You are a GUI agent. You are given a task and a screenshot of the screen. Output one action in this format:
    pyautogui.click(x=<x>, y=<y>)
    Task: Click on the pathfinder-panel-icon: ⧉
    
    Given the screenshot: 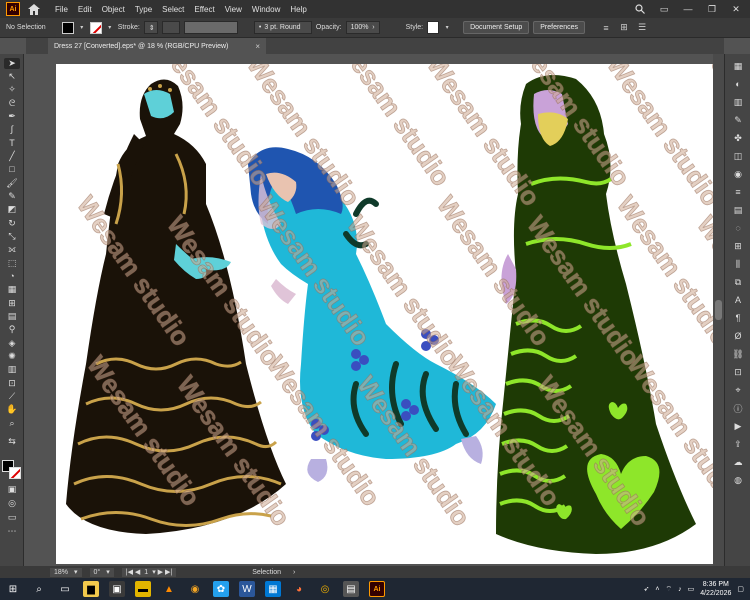 What is the action you would take?
    pyautogui.click(x=738, y=282)
    